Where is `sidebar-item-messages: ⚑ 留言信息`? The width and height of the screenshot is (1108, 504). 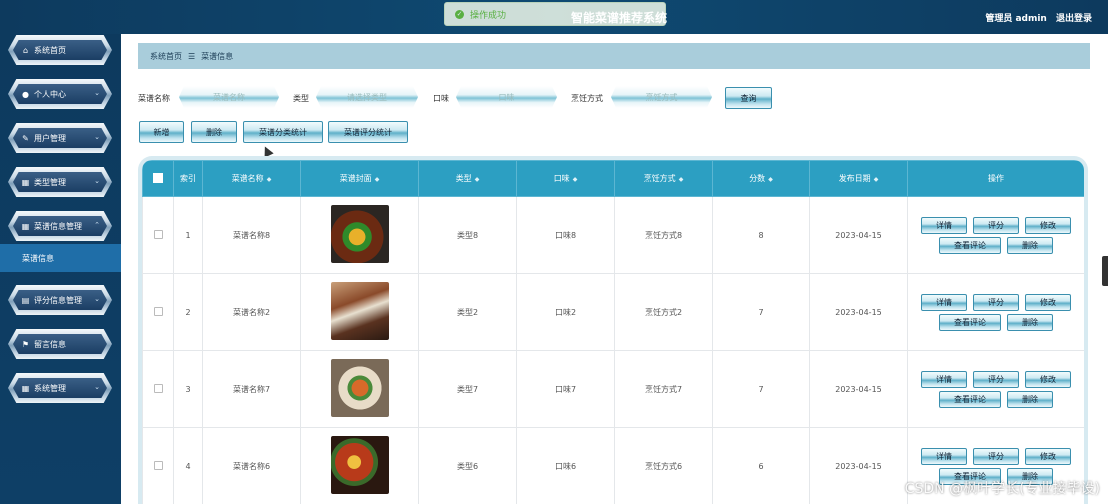 sidebar-item-messages: ⚑ 留言信息 is located at coordinates (60, 344).